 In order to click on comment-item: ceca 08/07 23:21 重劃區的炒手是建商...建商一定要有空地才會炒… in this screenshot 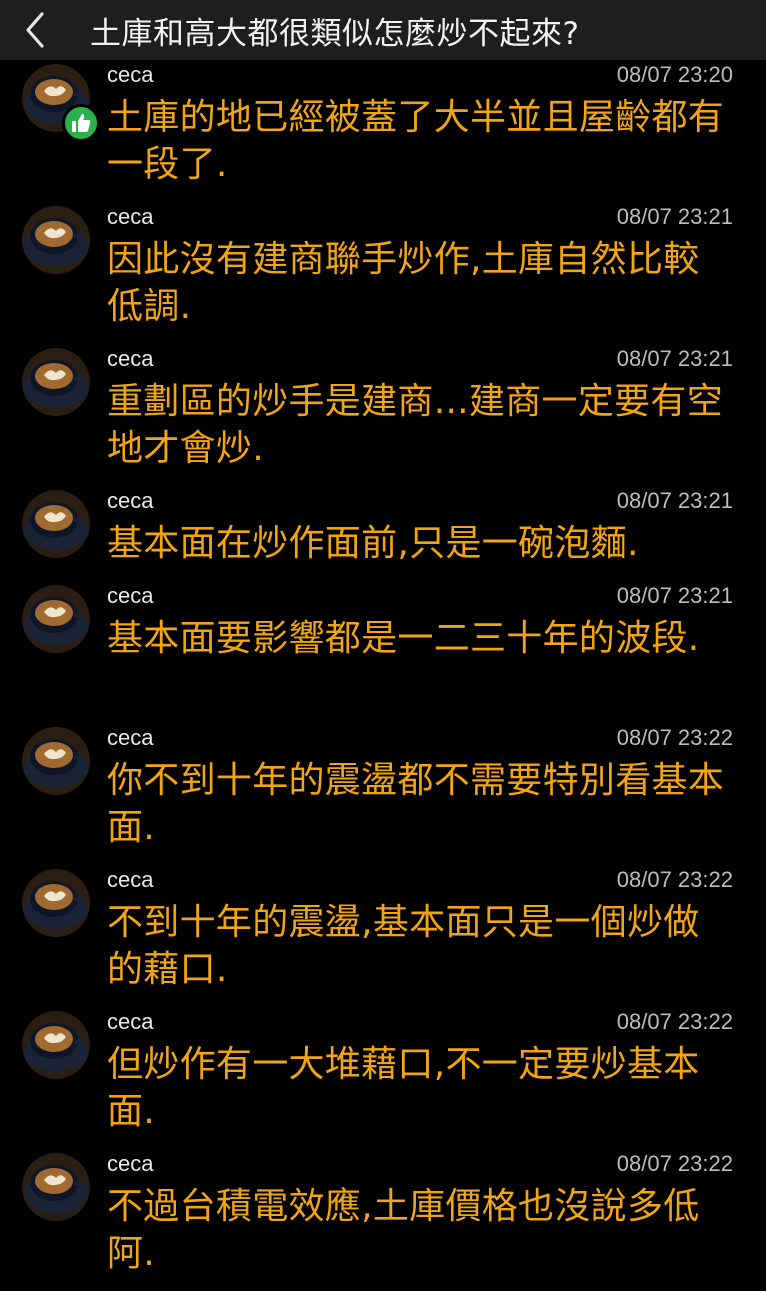, I will do `click(383, 415)`.